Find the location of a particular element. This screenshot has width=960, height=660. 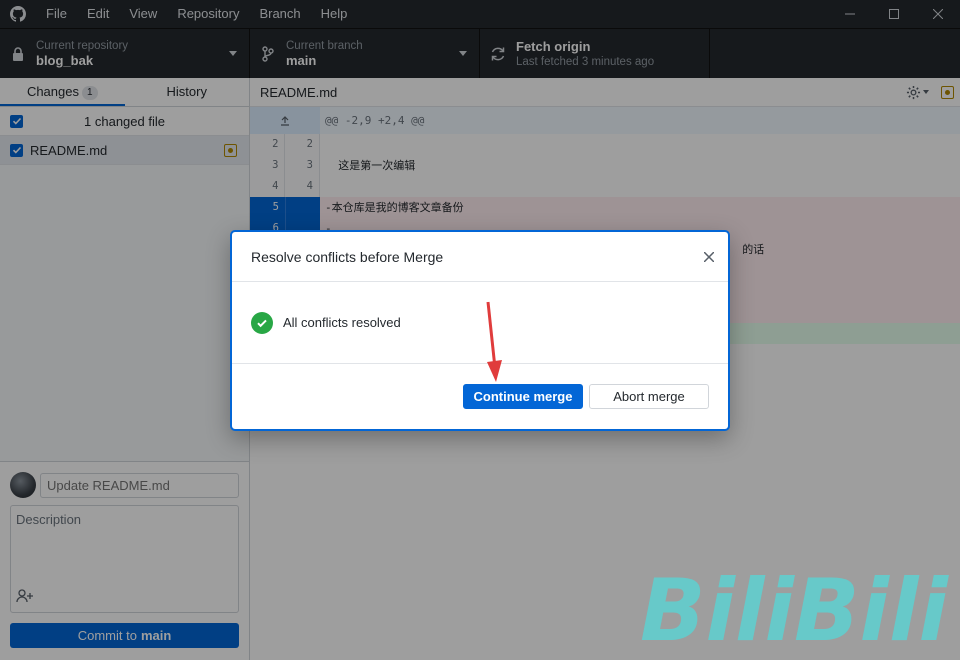

close-icon is located at coordinates (709, 257).